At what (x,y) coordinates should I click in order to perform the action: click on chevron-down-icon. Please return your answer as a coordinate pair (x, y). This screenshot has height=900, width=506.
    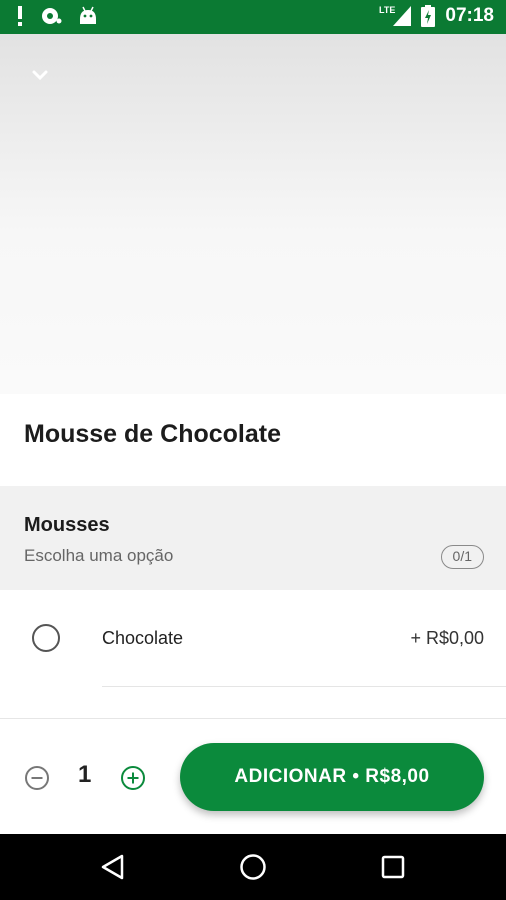
    Looking at the image, I should click on (40, 75).